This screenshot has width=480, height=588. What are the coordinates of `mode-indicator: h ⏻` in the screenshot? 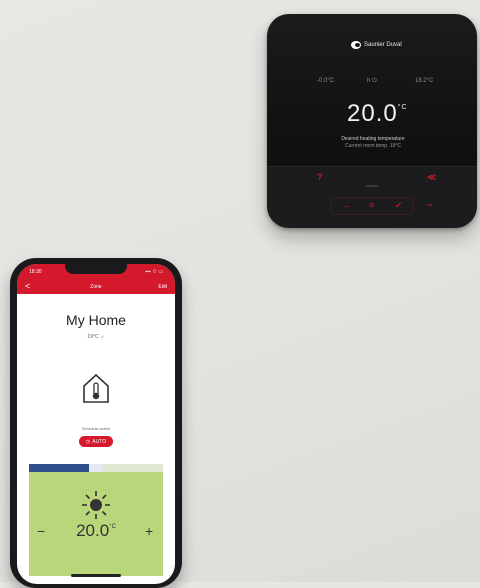 It's located at (372, 81).